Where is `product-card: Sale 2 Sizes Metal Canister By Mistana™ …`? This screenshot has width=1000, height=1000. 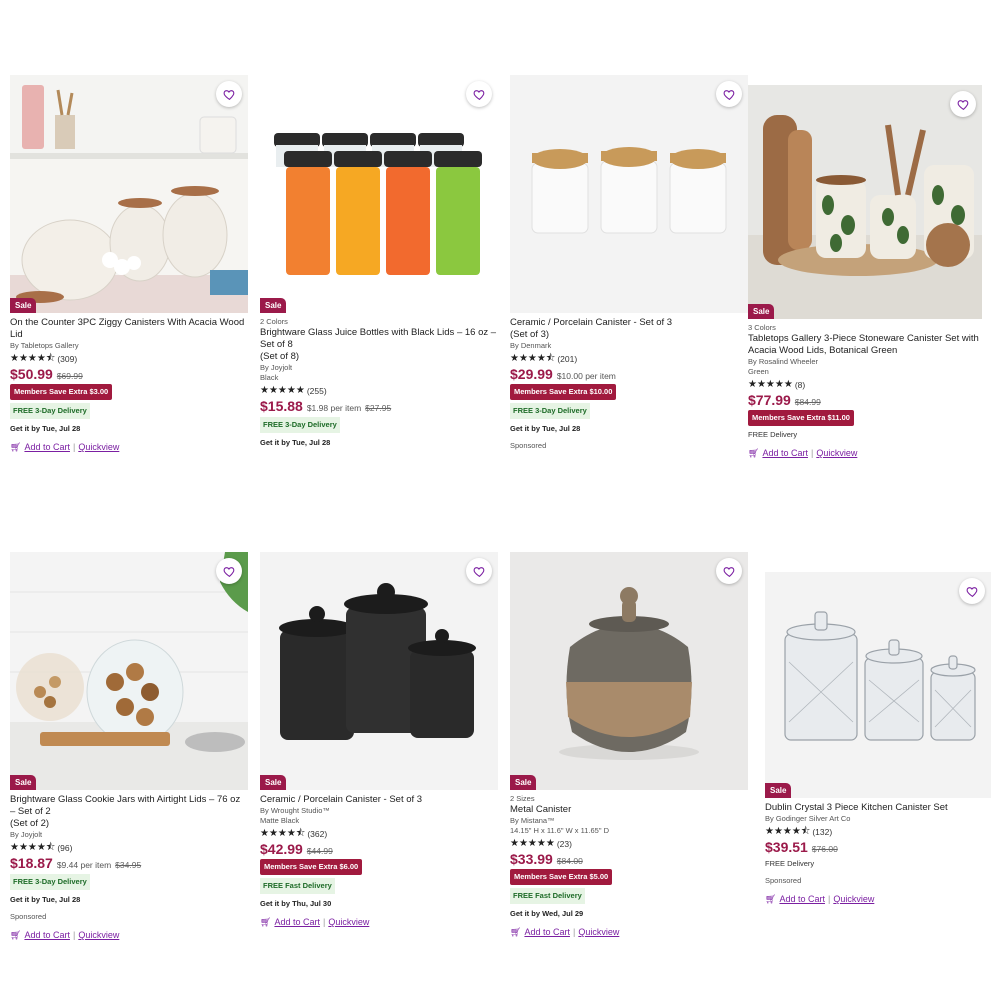
product-card: Sale 2 Sizes Metal Canister By Mistana™ … is located at coordinates (629, 745).